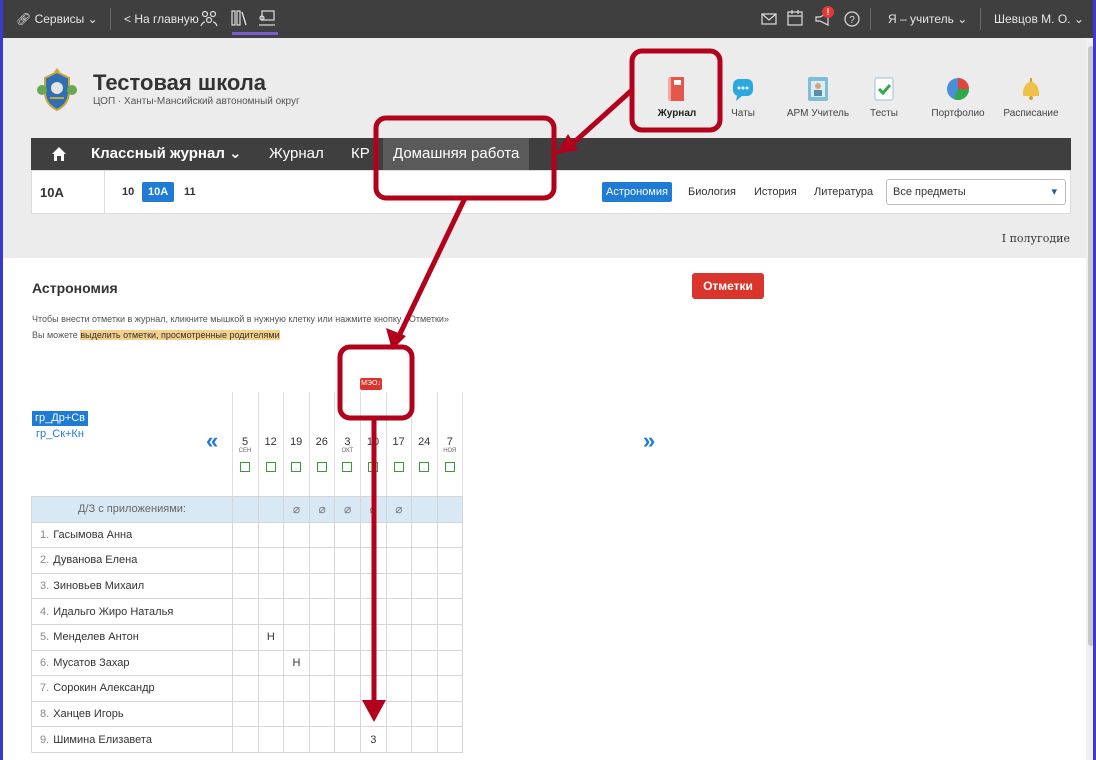  I want to click on calendar-icon, so click(795, 18).